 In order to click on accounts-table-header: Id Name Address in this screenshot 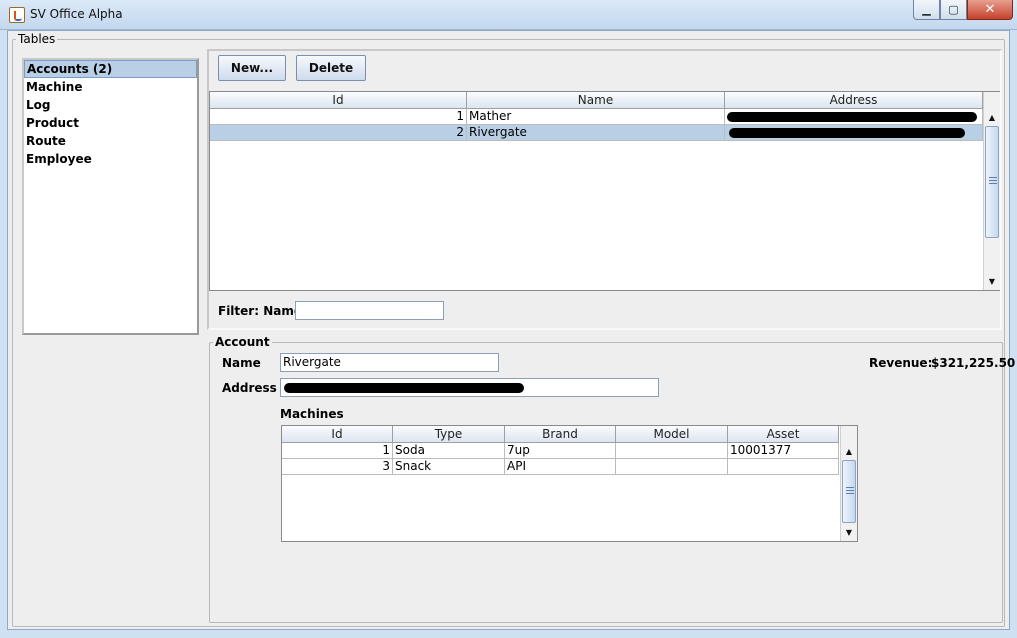, I will do `click(596, 100)`.